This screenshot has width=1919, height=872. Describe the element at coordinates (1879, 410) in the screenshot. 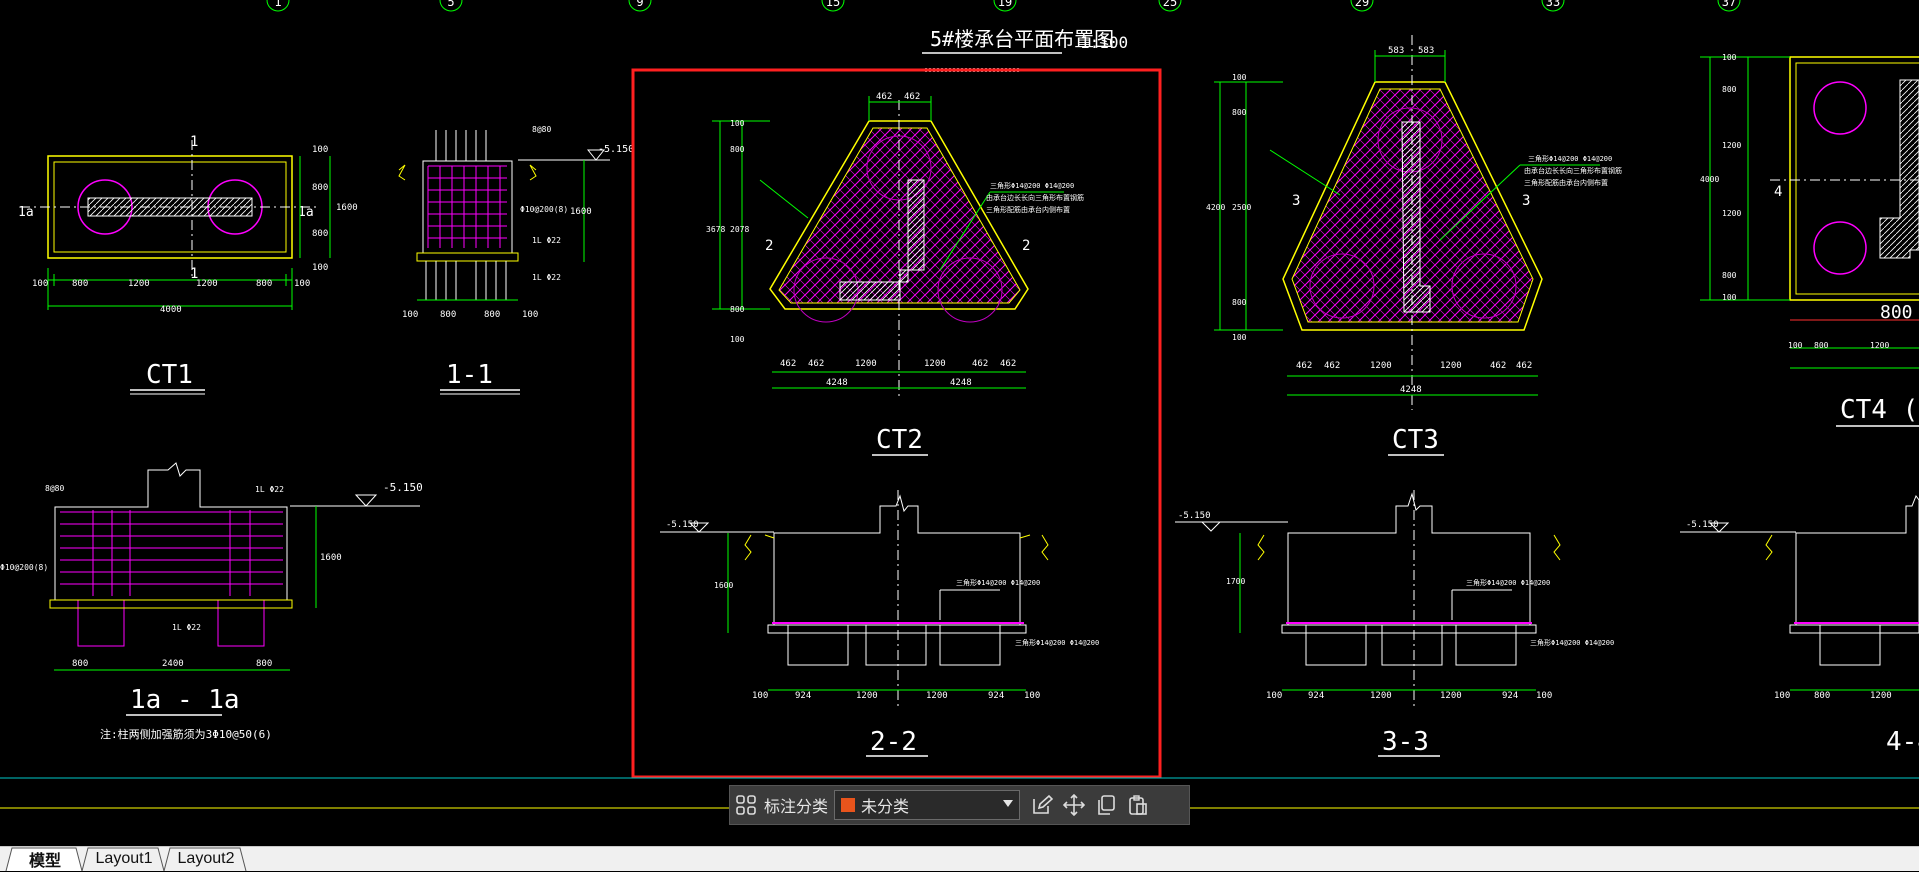

I see `detail-title-ct4: CT4 (C` at that location.